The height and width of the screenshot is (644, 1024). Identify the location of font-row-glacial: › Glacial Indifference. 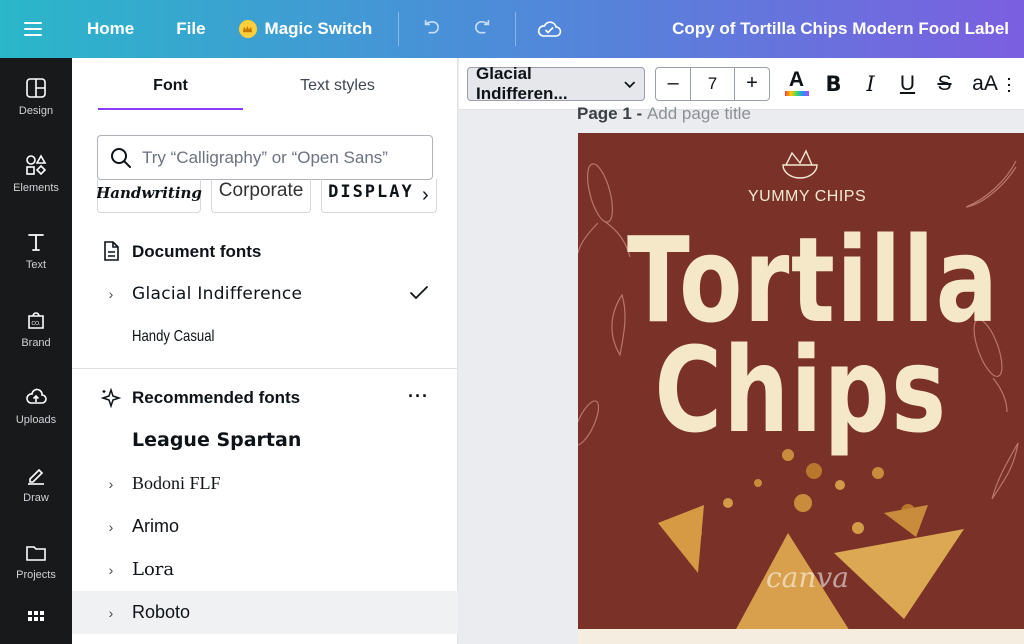
(265, 293).